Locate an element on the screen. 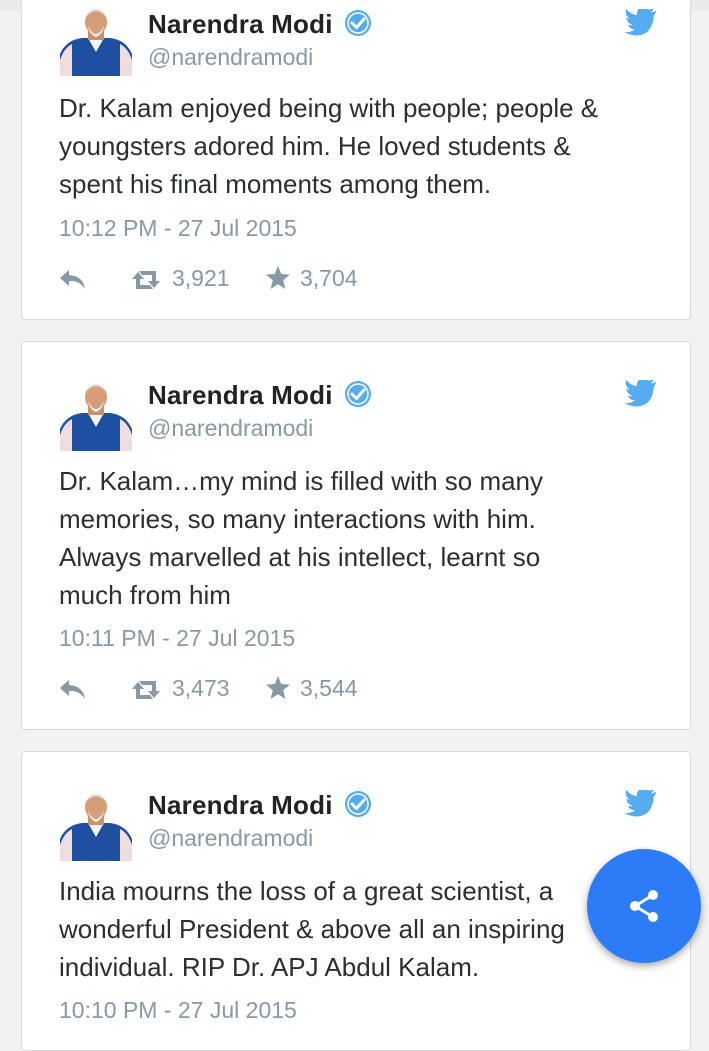 This screenshot has width=709, height=1051. share-icon is located at coordinates (644, 906).